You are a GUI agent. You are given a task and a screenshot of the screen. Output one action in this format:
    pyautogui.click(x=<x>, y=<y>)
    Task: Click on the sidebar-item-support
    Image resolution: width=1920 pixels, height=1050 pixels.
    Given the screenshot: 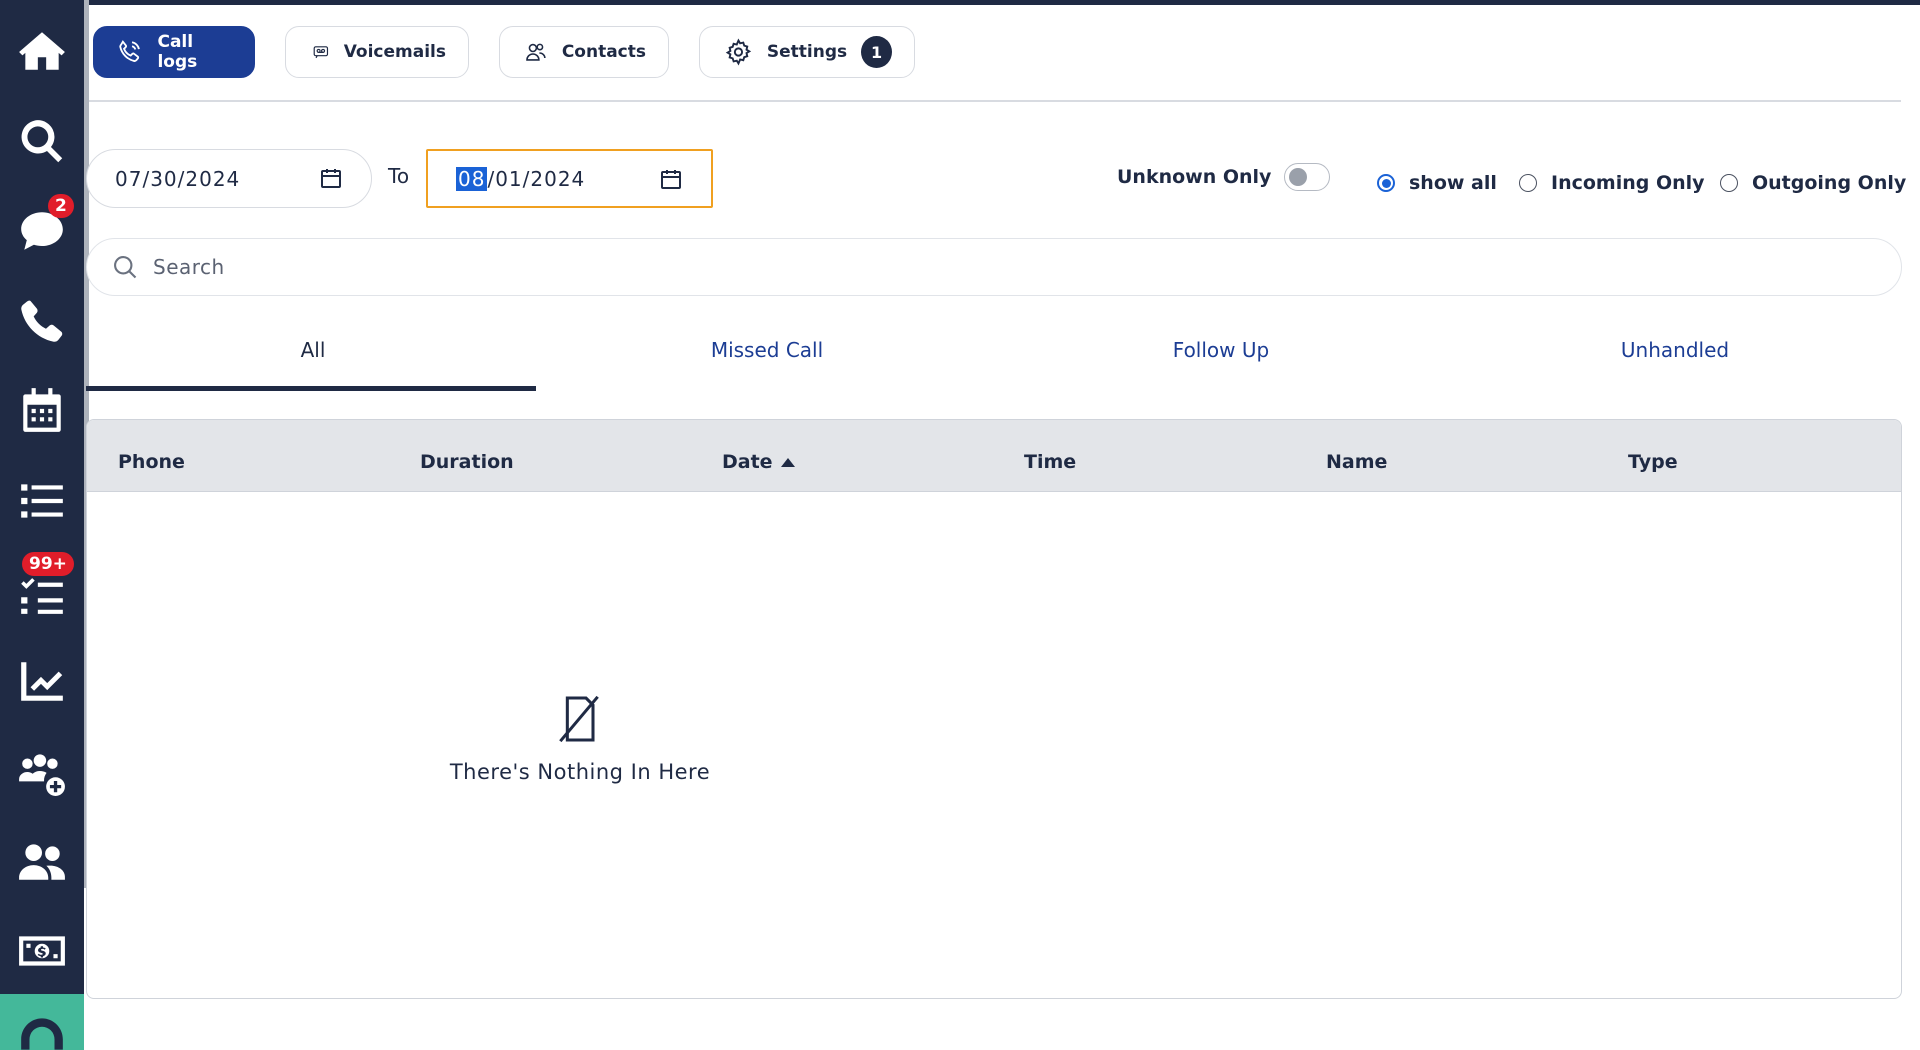 What is the action you would take?
    pyautogui.click(x=42, y=1022)
    